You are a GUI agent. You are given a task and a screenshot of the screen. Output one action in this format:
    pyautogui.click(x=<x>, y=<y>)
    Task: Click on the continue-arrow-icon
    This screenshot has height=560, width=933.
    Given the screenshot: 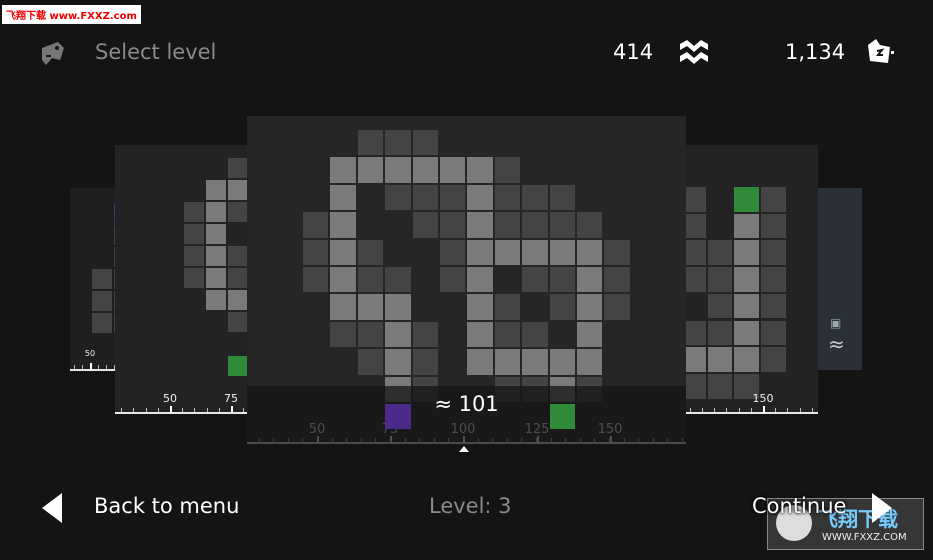 What is the action you would take?
    pyautogui.click(x=881, y=510)
    